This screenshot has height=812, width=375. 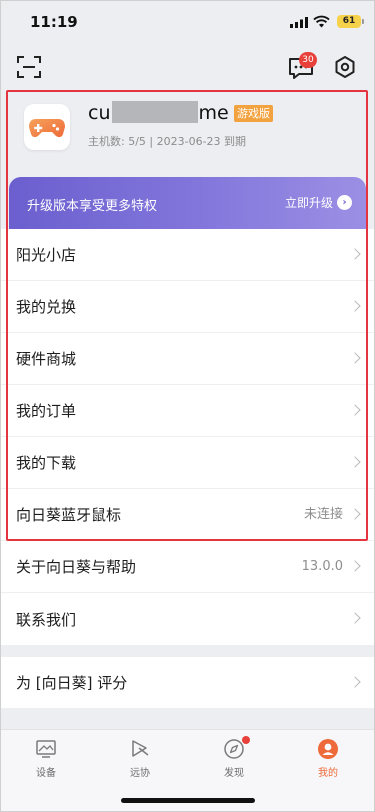 What do you see at coordinates (92, 206) in the screenshot?
I see `upgrade-text: 升级版本享受更多特权` at bounding box center [92, 206].